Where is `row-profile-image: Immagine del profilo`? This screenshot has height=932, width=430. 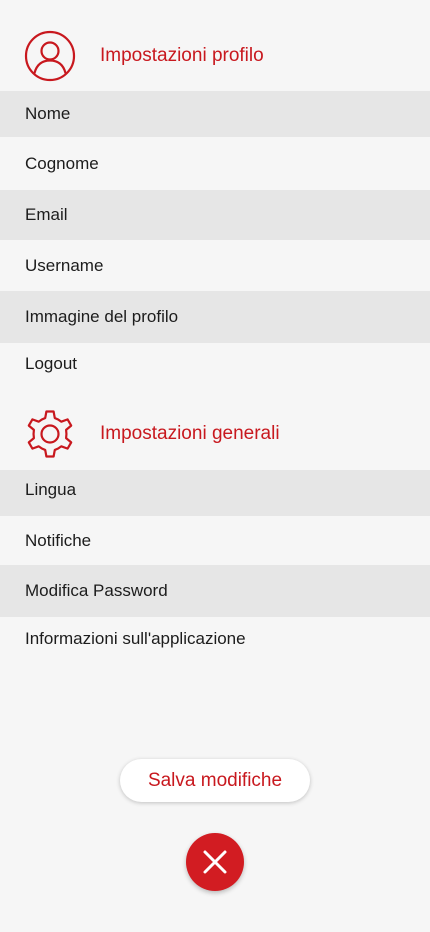
row-profile-image: Immagine del profilo is located at coordinates (215, 317).